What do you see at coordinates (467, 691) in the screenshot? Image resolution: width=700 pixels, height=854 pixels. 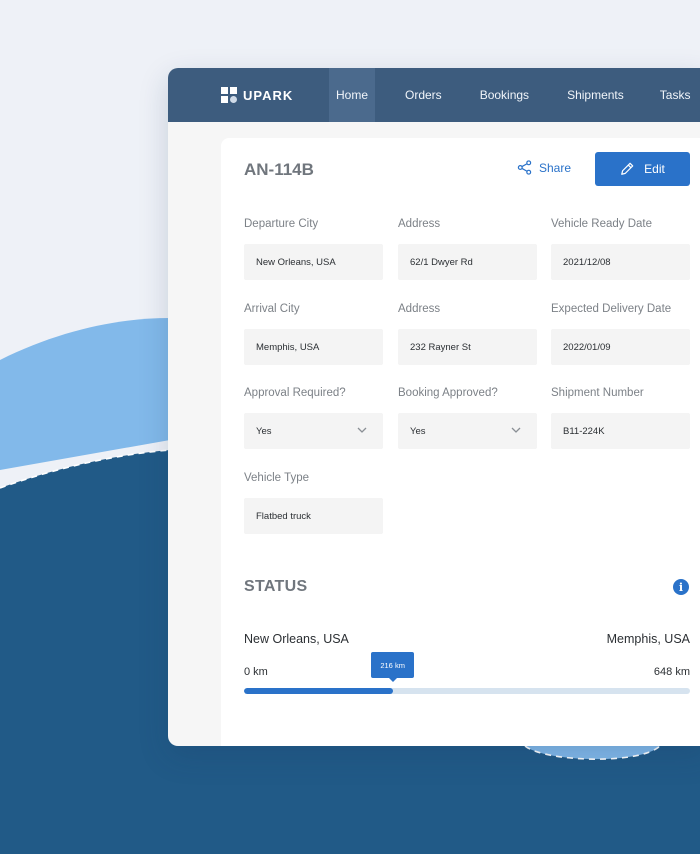 I see `progress-track` at bounding box center [467, 691].